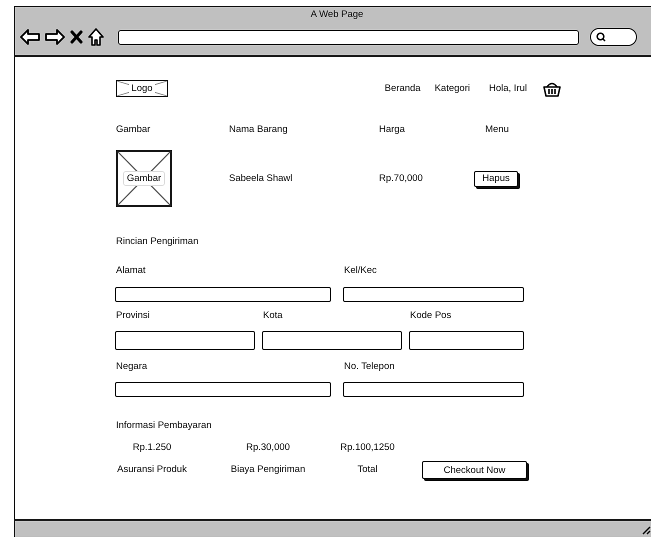 This screenshot has width=651, height=538. Describe the element at coordinates (496, 178) in the screenshot. I see `delete-button: Hapus` at that location.